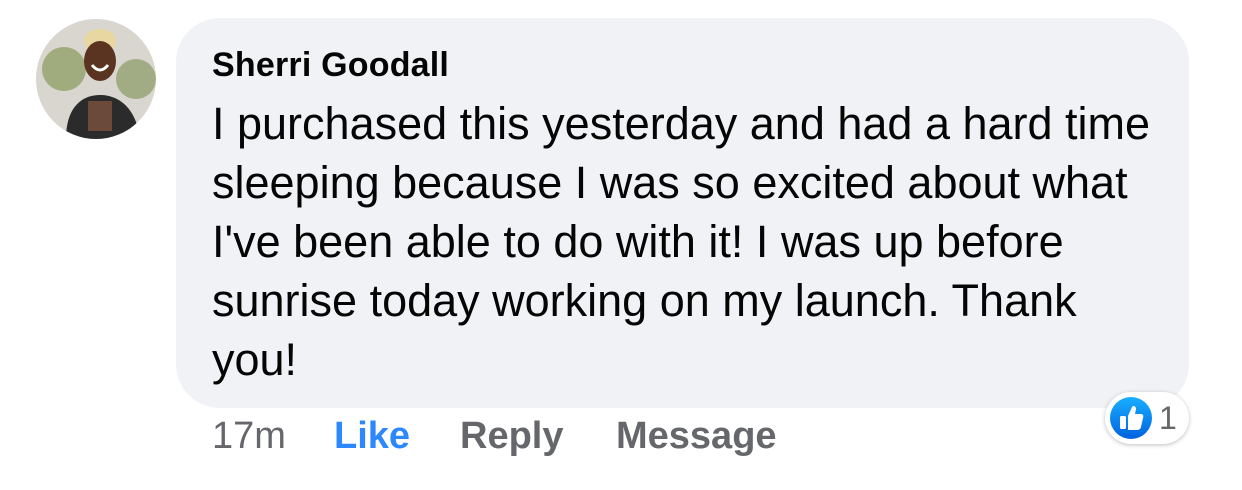  Describe the element at coordinates (330, 65) in the screenshot. I see `comment-author: Sherri Goodall` at that location.